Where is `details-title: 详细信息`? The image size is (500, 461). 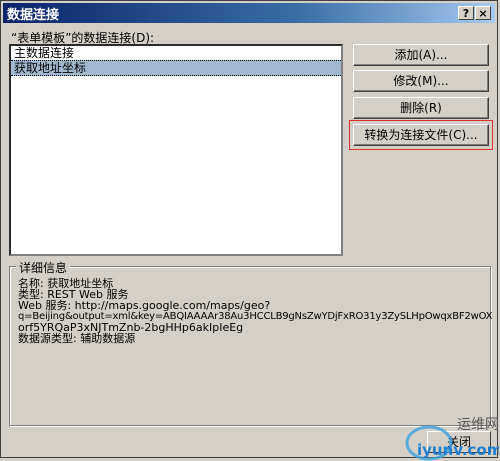
details-title: 详细信息 is located at coordinates (43, 267).